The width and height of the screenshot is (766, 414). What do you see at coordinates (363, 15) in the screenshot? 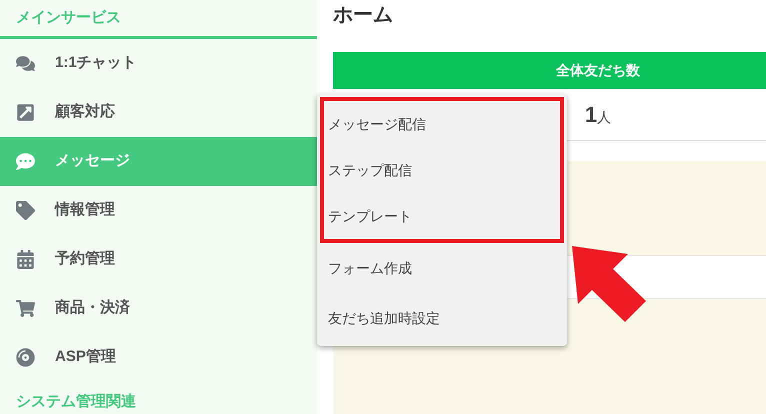
I see `page-title: ホーム` at bounding box center [363, 15].